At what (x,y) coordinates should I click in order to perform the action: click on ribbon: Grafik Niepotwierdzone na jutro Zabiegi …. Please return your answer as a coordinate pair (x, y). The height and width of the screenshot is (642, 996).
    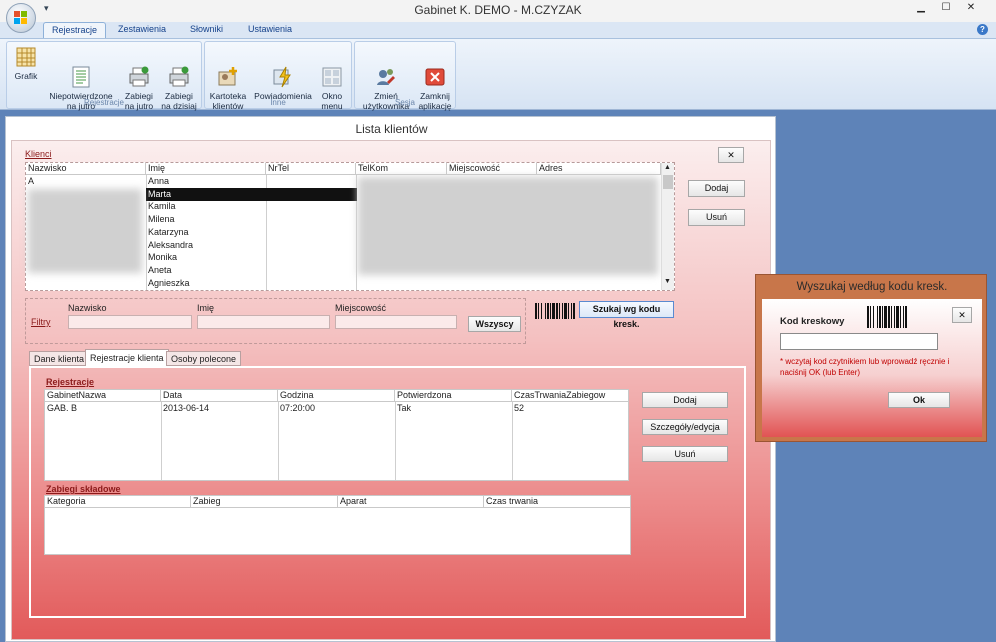
    Looking at the image, I should click on (498, 74).